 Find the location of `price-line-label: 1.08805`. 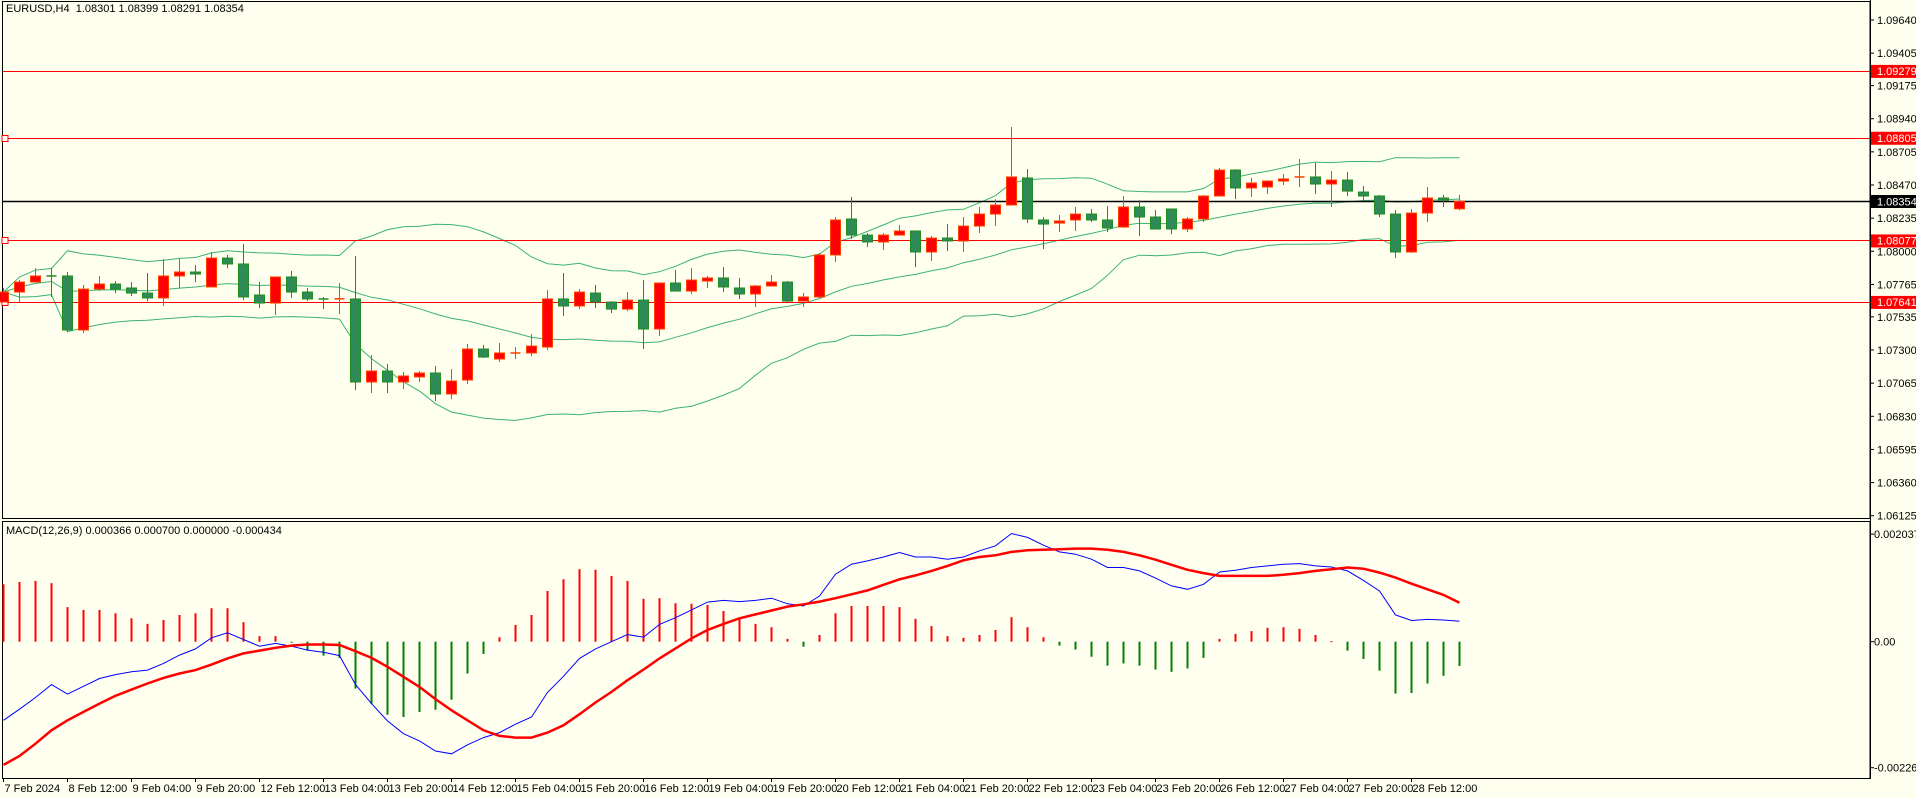

price-line-label: 1.08805 is located at coordinates (1896, 139).